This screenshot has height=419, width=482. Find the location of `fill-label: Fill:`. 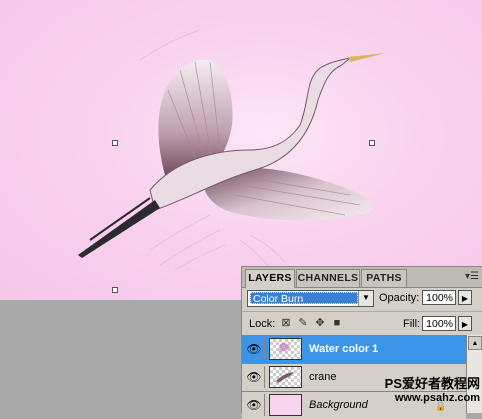

fill-label: Fill: is located at coordinates (412, 324).